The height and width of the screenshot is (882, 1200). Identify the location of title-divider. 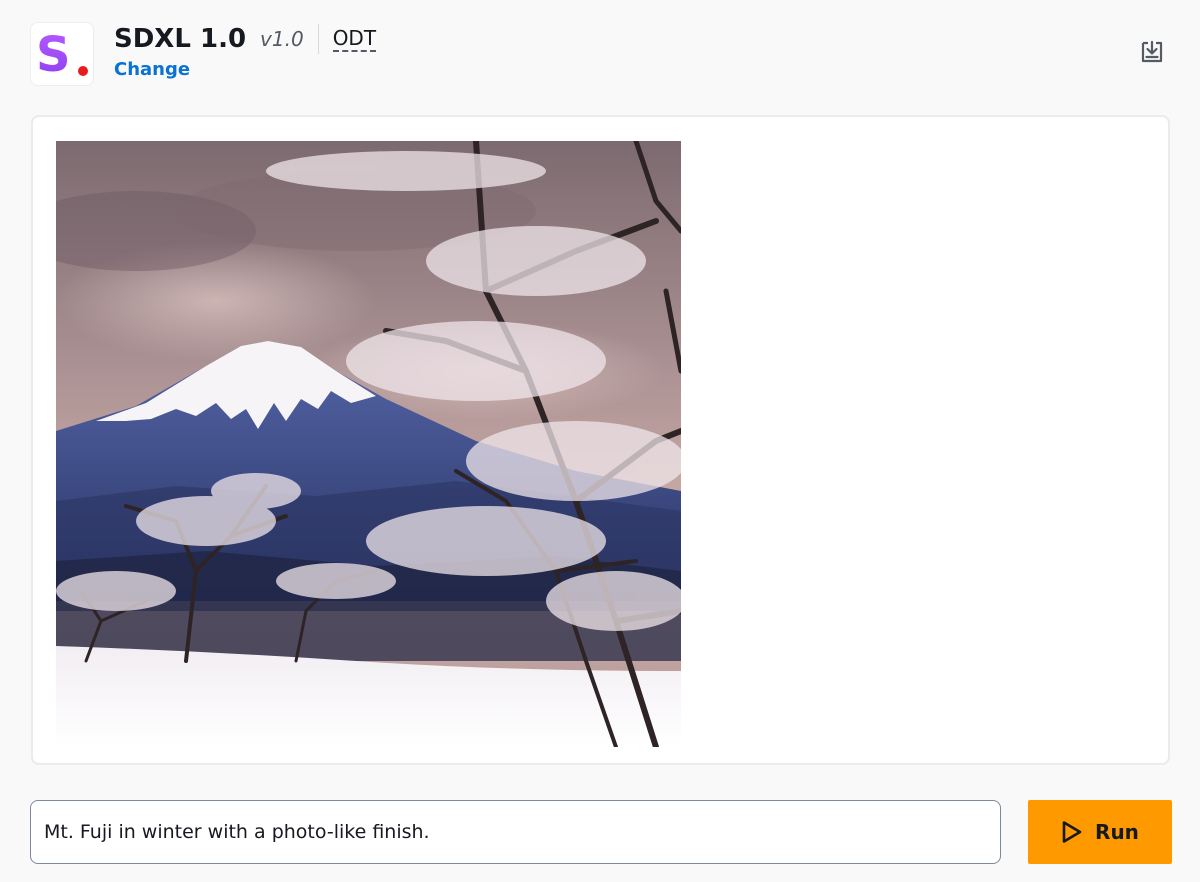
(318, 39).